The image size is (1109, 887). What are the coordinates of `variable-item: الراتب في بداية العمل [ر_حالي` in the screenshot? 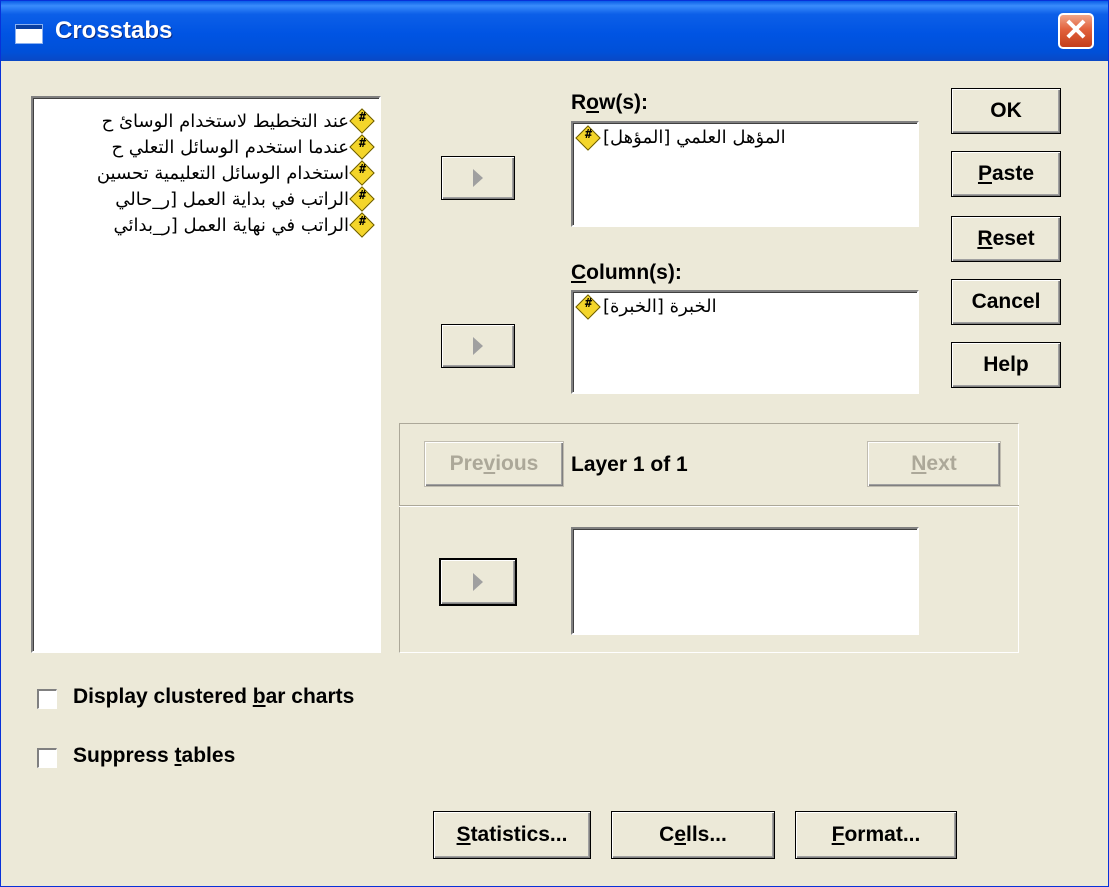 It's located at (245, 199).